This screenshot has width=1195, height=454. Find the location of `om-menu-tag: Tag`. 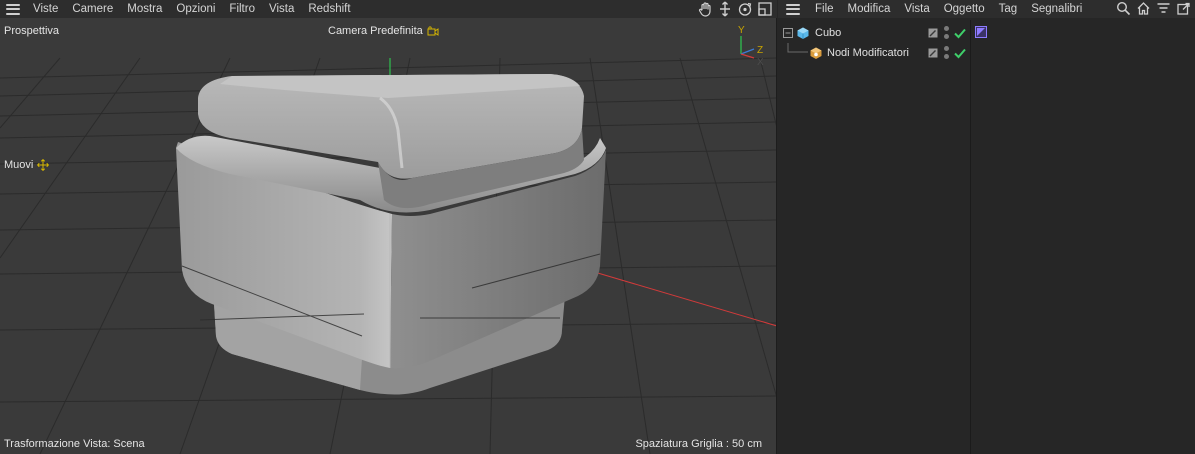

om-menu-tag: Tag is located at coordinates (1008, 9).